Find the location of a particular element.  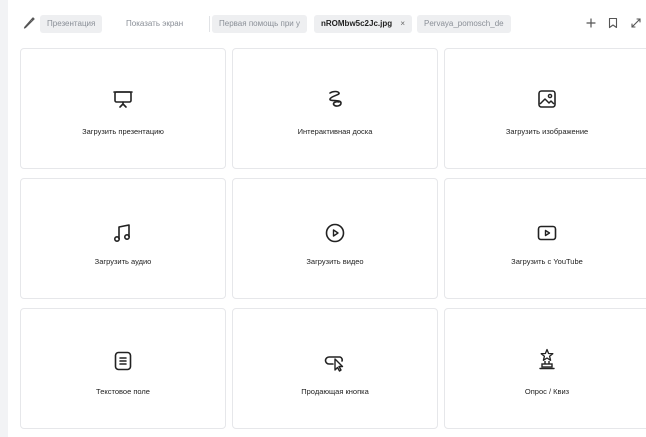

card-upload-image: Загрузить изображение is located at coordinates (545, 108).